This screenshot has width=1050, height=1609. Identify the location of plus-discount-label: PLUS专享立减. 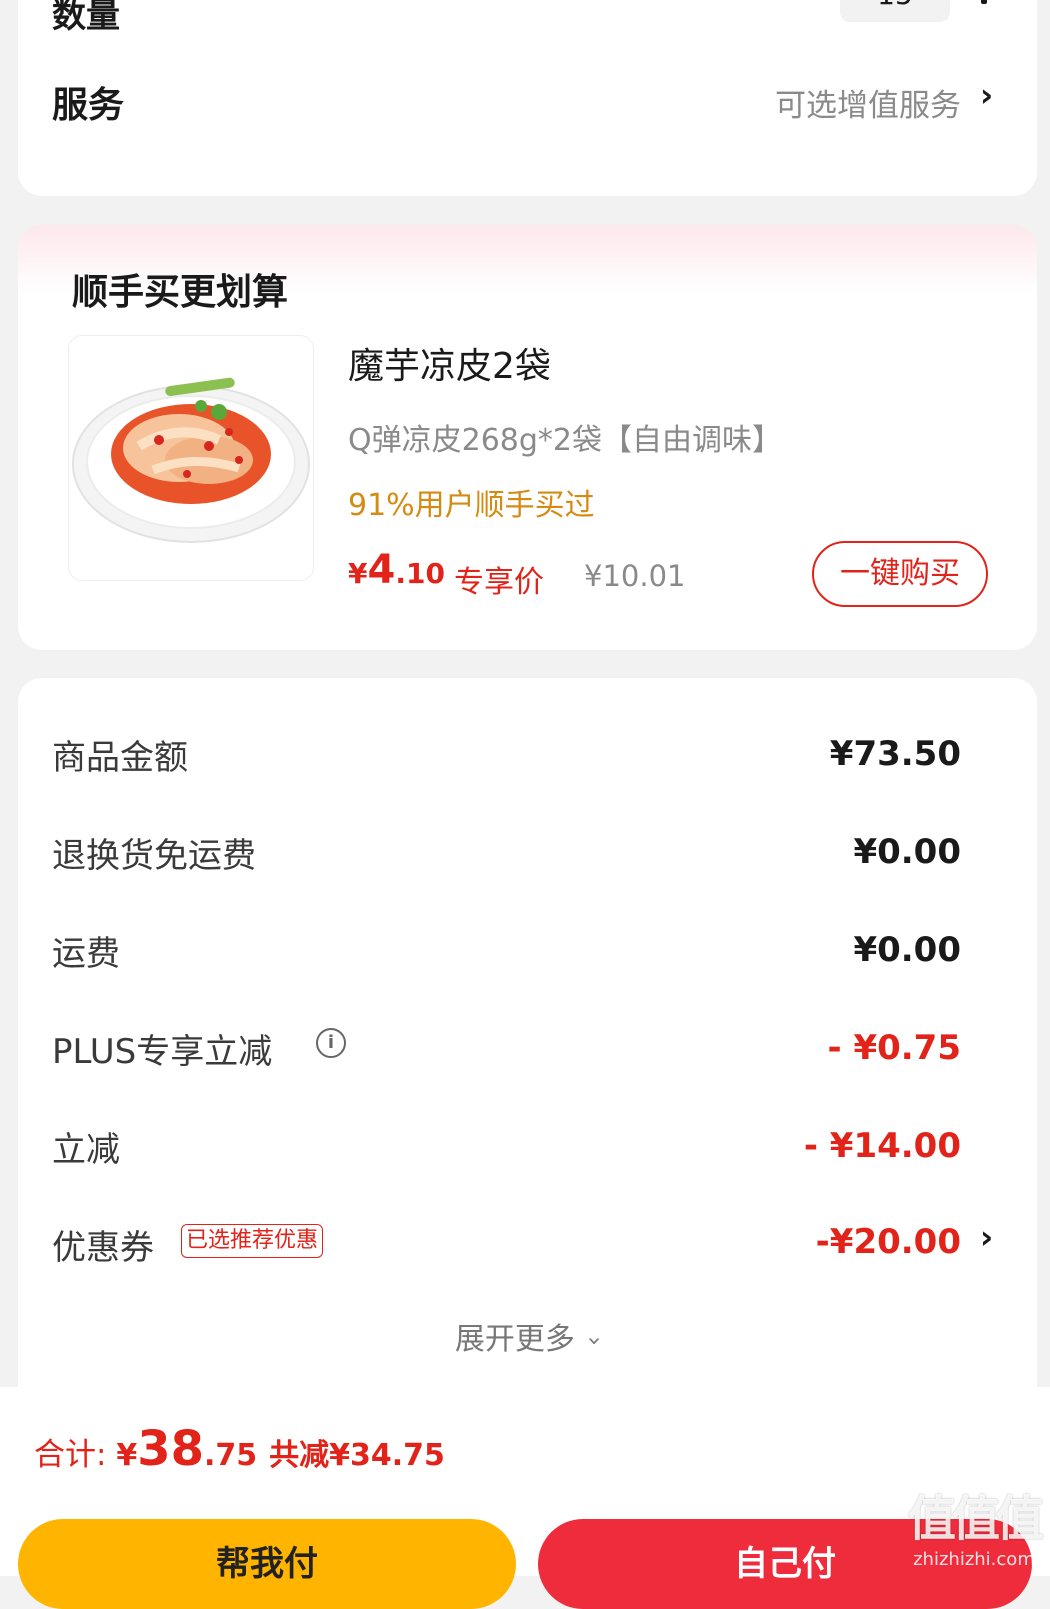
(162, 1052).